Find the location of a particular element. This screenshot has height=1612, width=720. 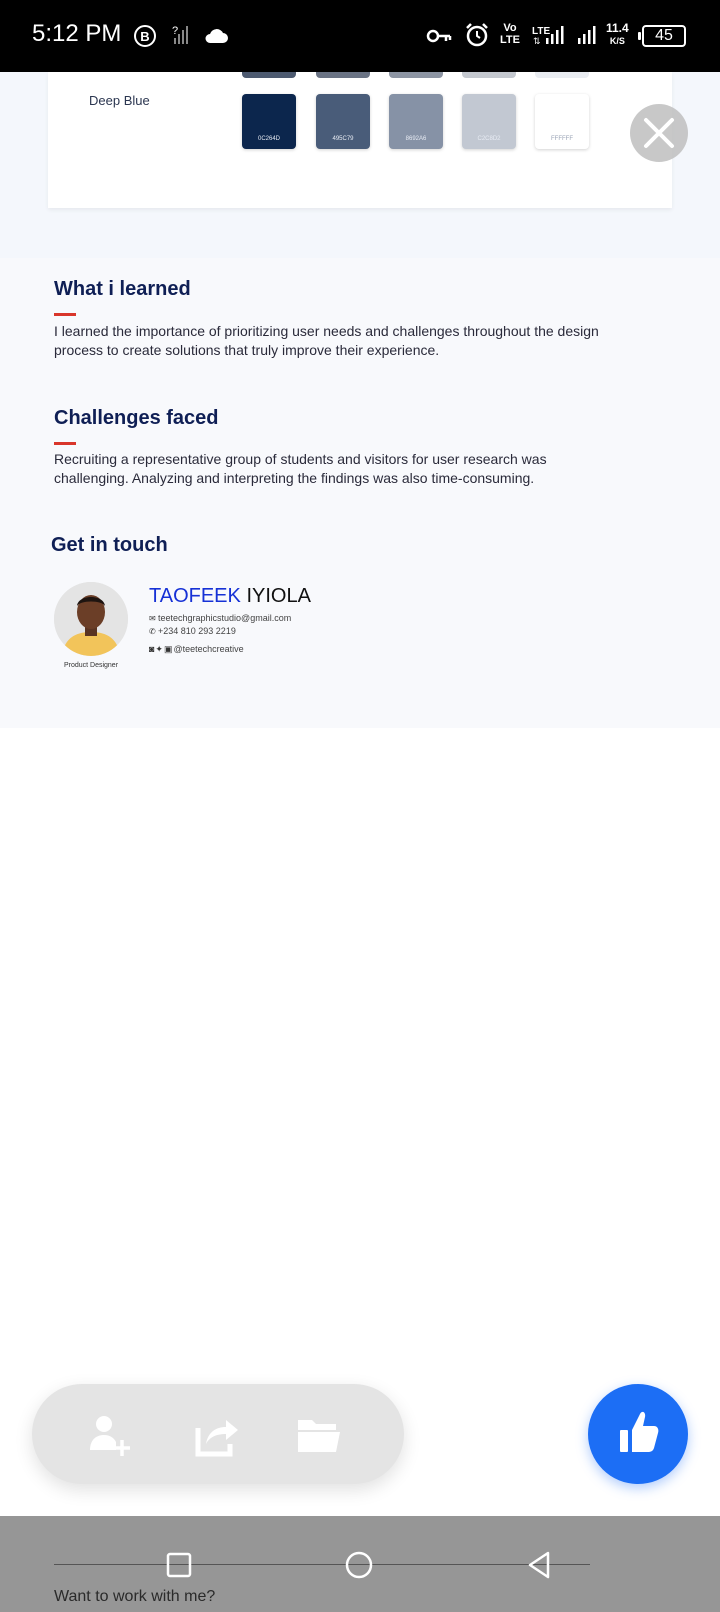

b-badge-icon: B is located at coordinates (145, 36).